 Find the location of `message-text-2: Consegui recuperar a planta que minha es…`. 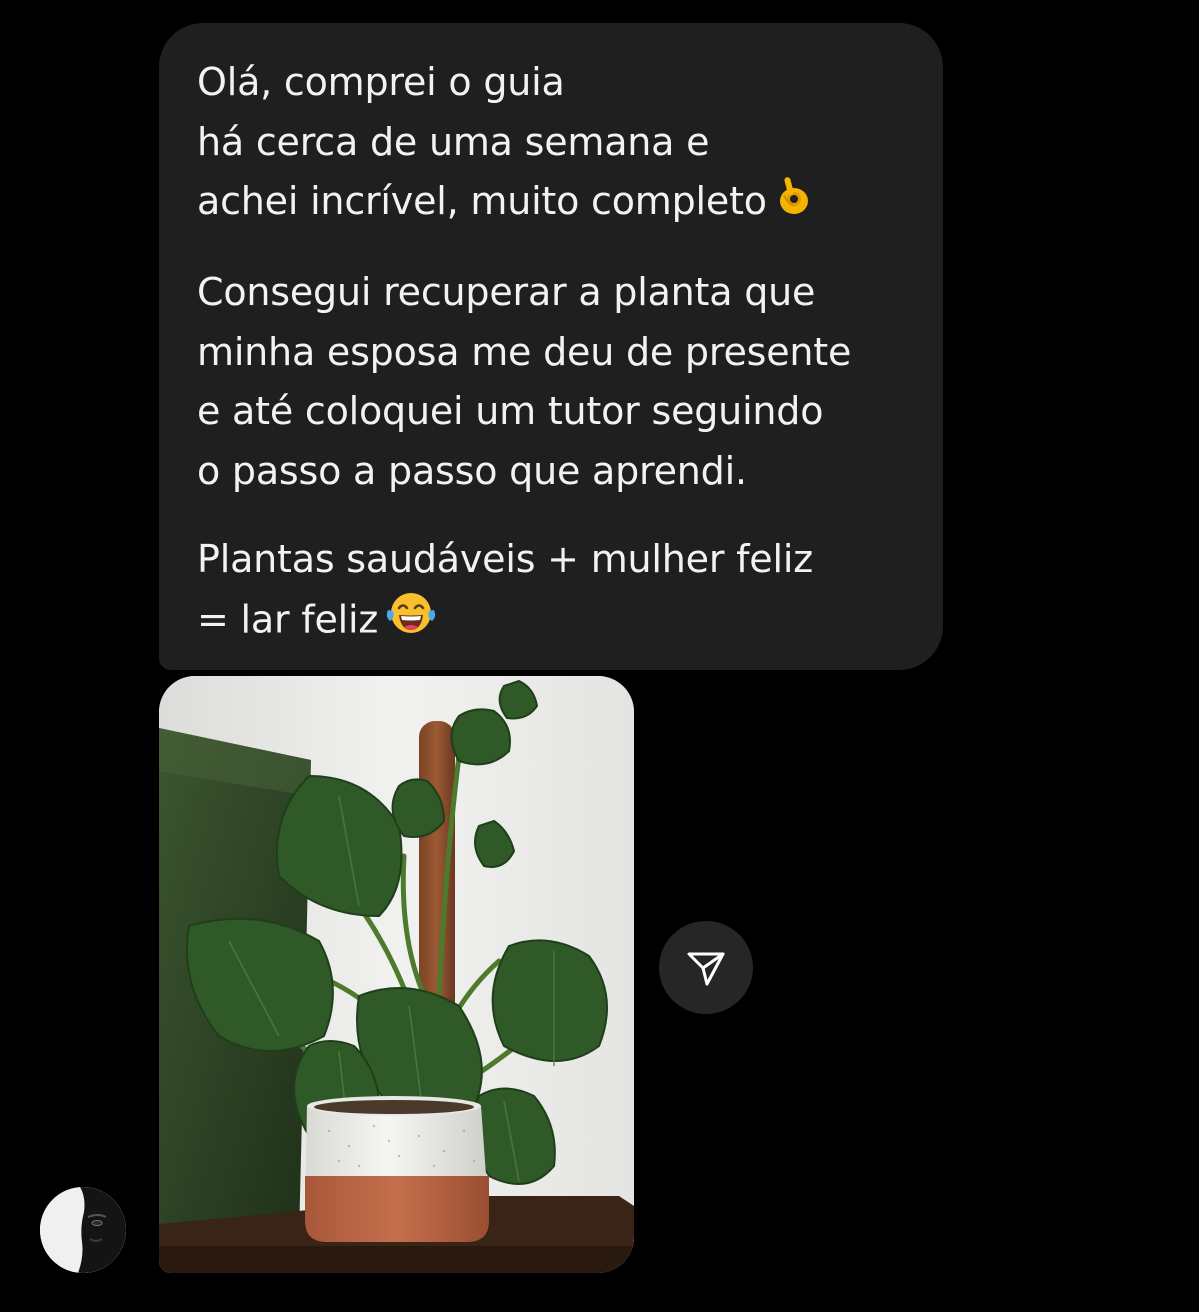

message-text-2: Consegui recuperar a planta que minha es… is located at coordinates (524, 381).